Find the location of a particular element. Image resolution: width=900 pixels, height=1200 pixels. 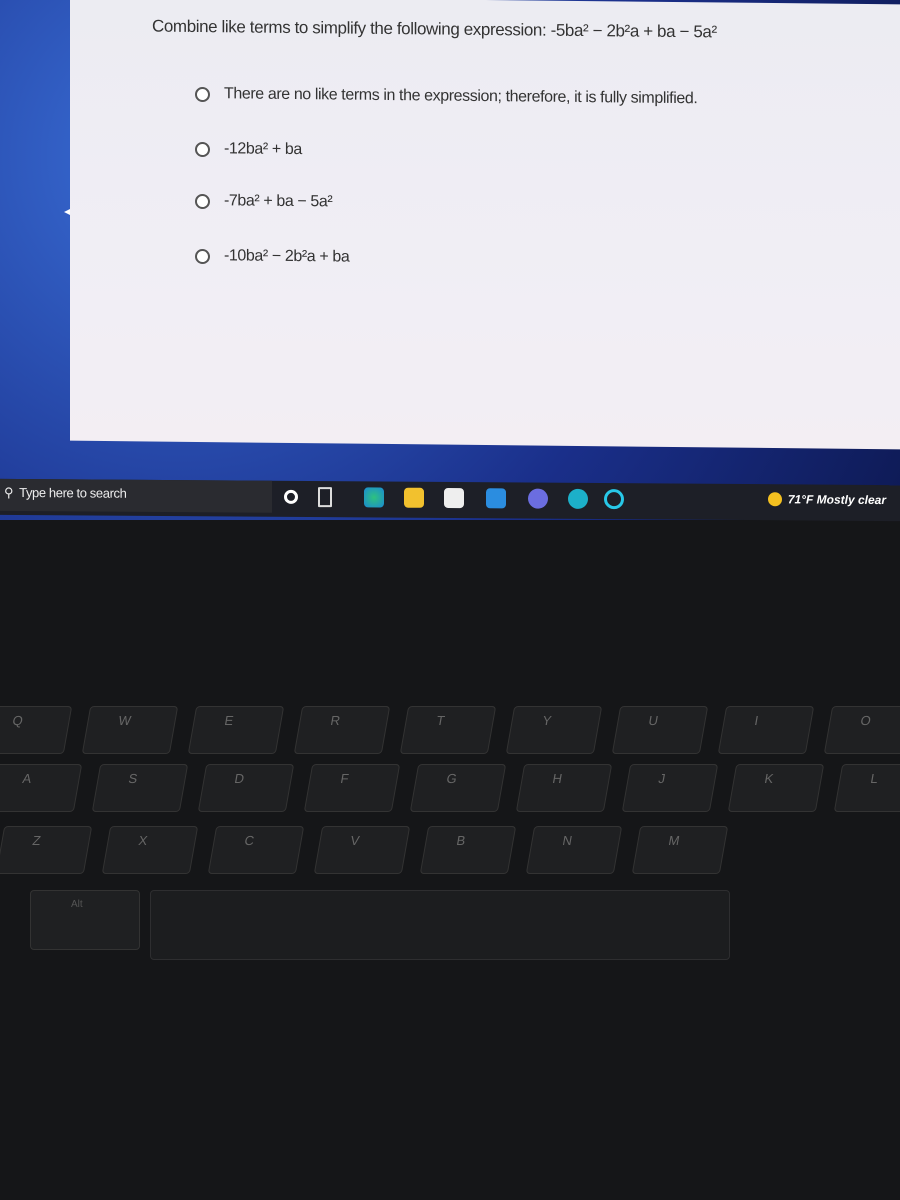

option-label: -12ba² + ba is located at coordinates (263, 149).